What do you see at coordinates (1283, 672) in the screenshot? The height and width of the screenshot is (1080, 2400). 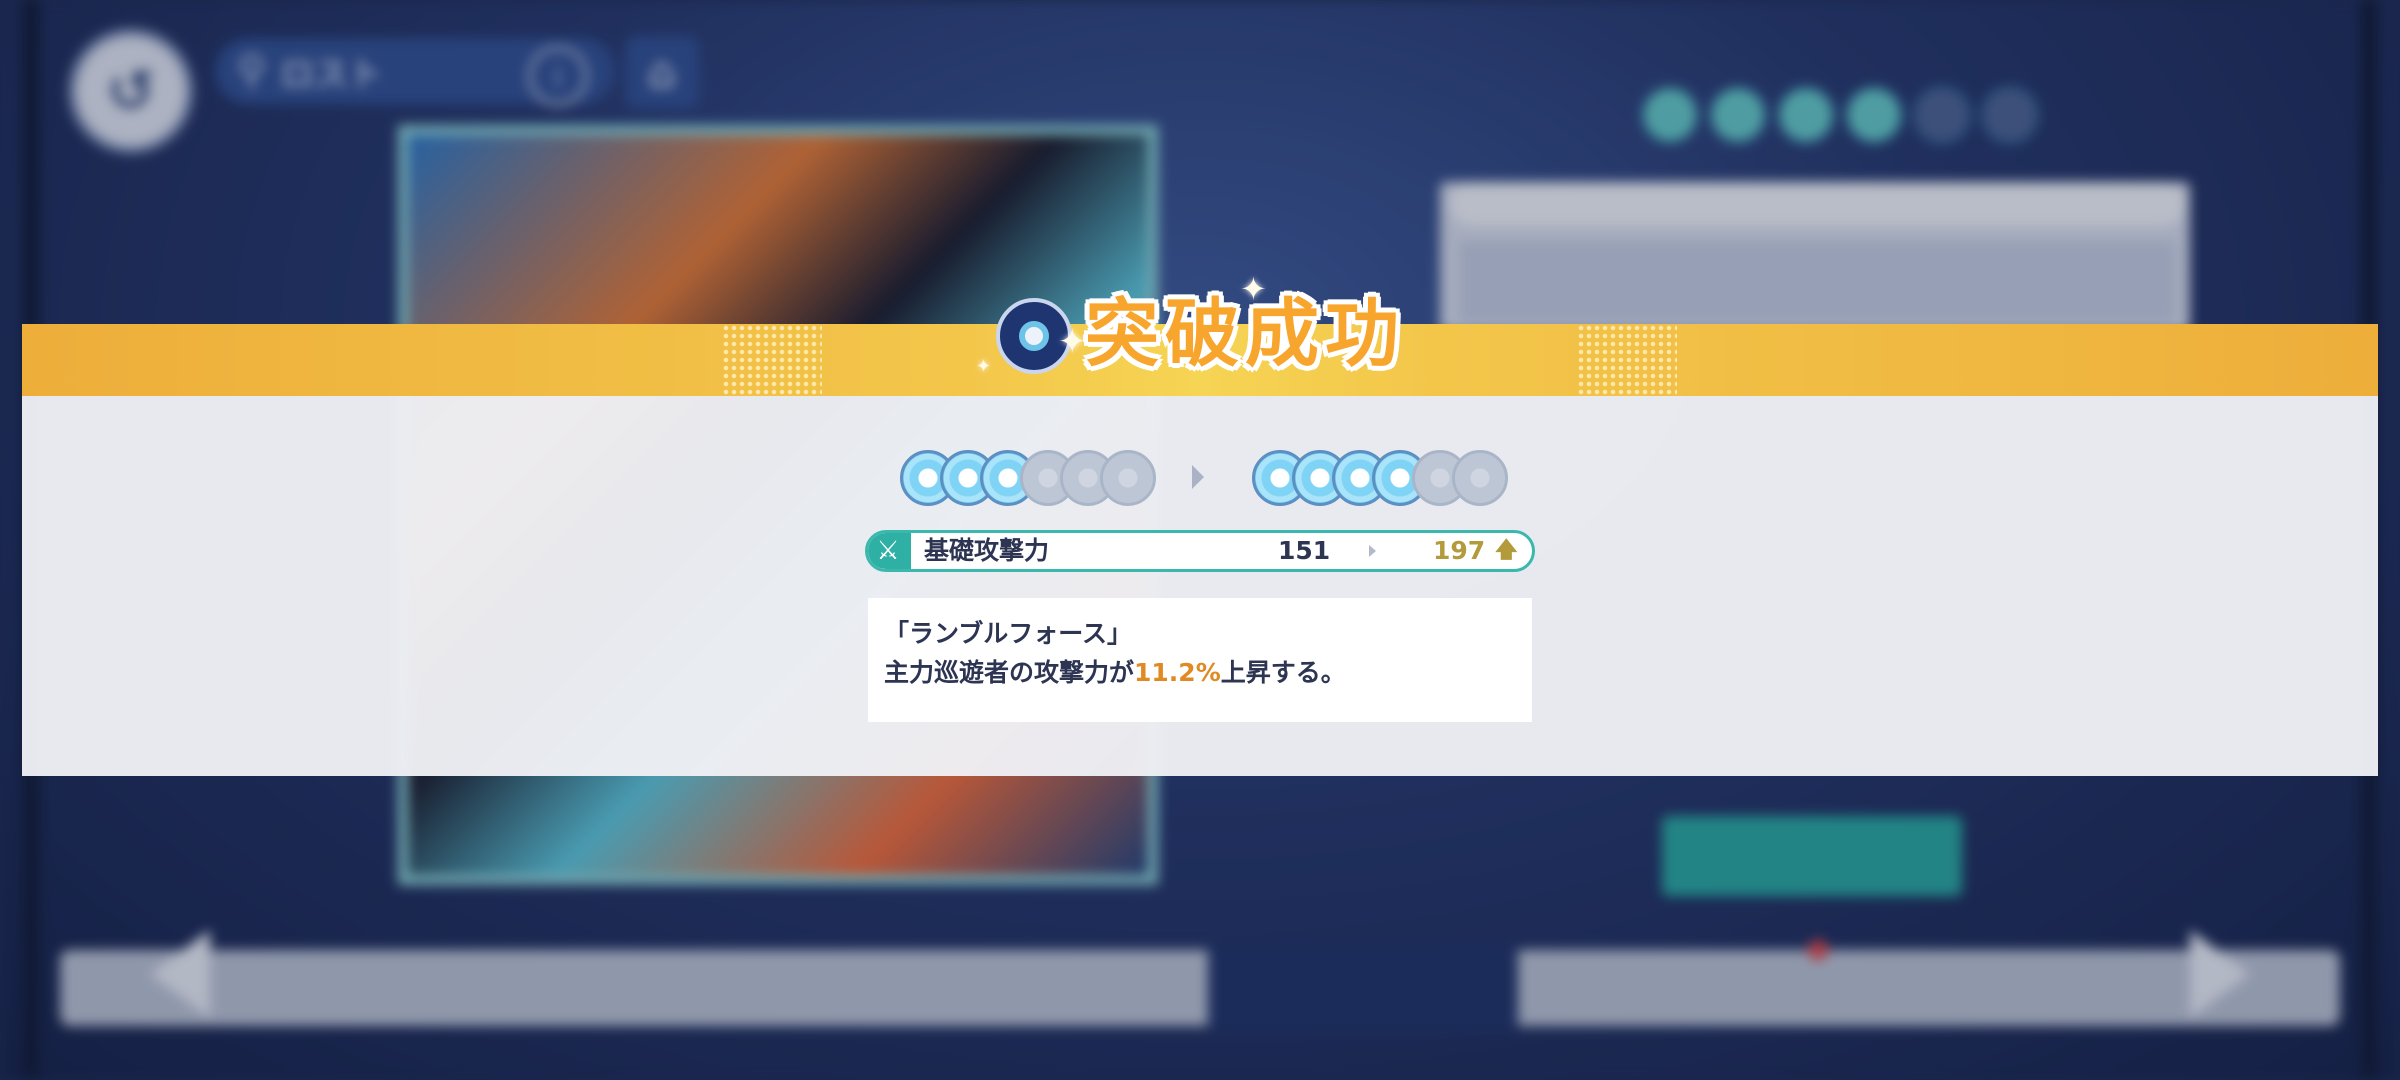 I see `desc-suffix: 上昇する。` at bounding box center [1283, 672].